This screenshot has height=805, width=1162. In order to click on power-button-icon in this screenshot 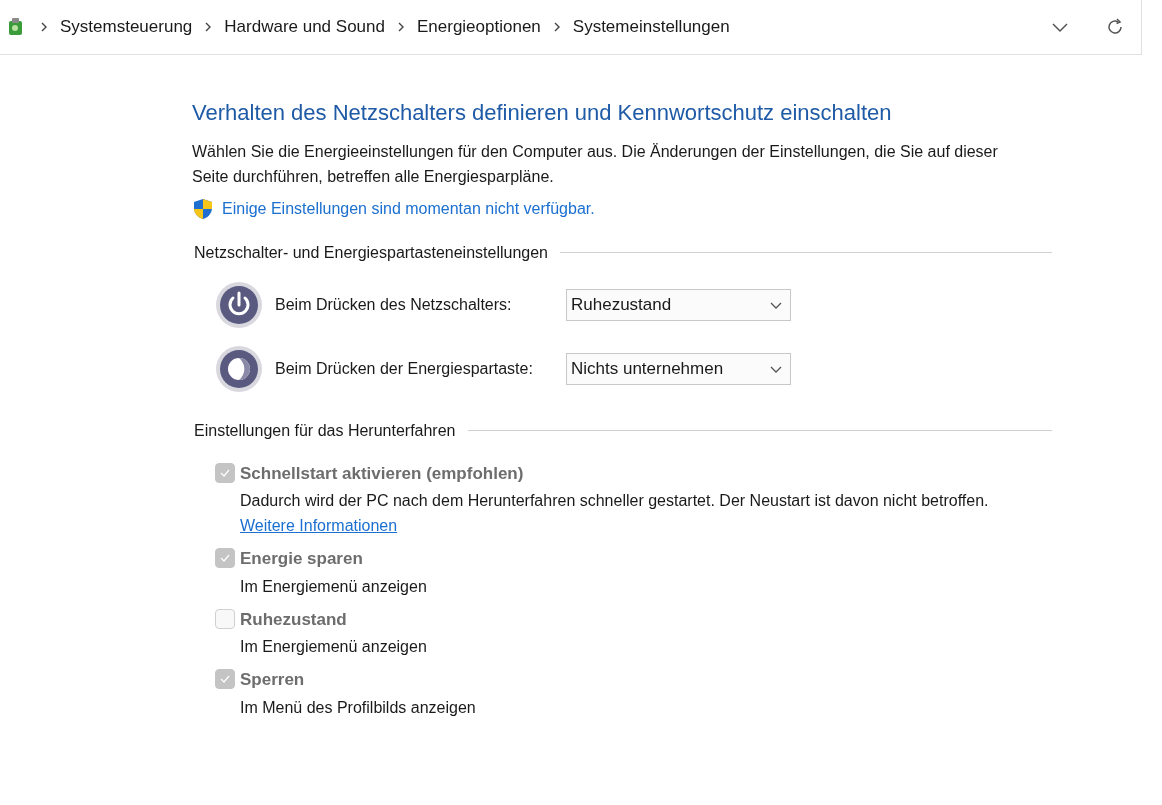, I will do `click(239, 304)`.